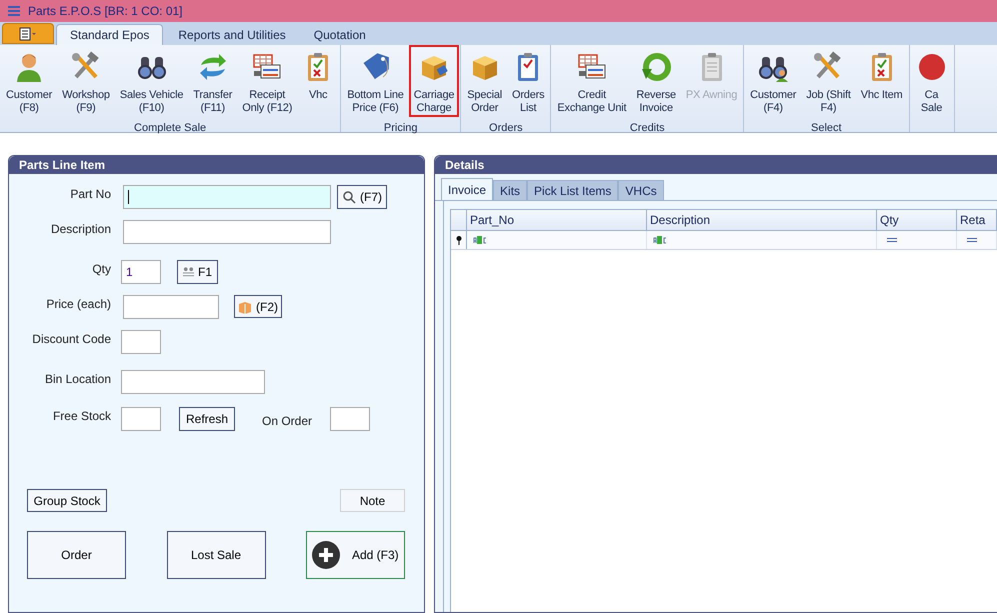 The width and height of the screenshot is (997, 613). I want to click on price-field, so click(171, 307).